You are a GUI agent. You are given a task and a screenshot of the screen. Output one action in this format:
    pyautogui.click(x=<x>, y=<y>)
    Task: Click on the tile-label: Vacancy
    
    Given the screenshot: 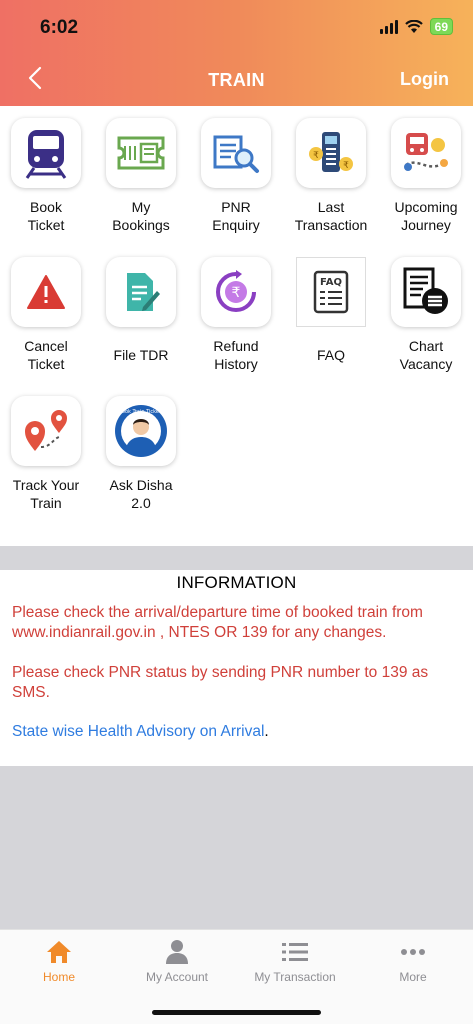 What is the action you would take?
    pyautogui.click(x=426, y=364)
    